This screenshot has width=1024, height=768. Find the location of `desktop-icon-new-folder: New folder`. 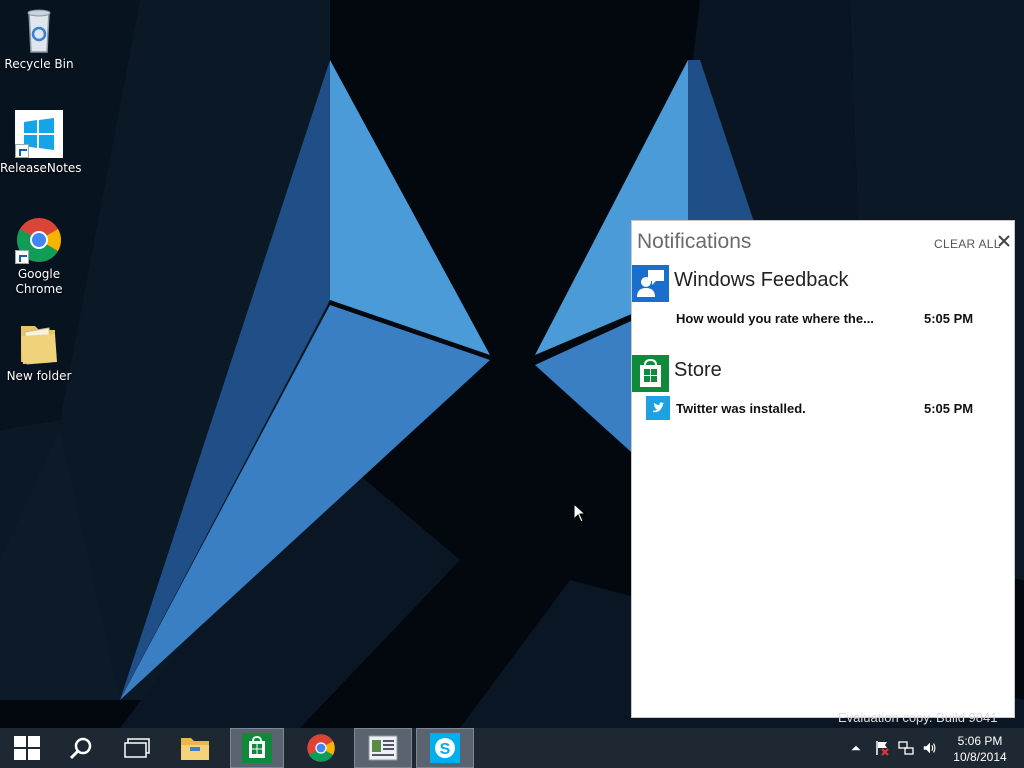

desktop-icon-new-folder: New folder is located at coordinates (39, 351).